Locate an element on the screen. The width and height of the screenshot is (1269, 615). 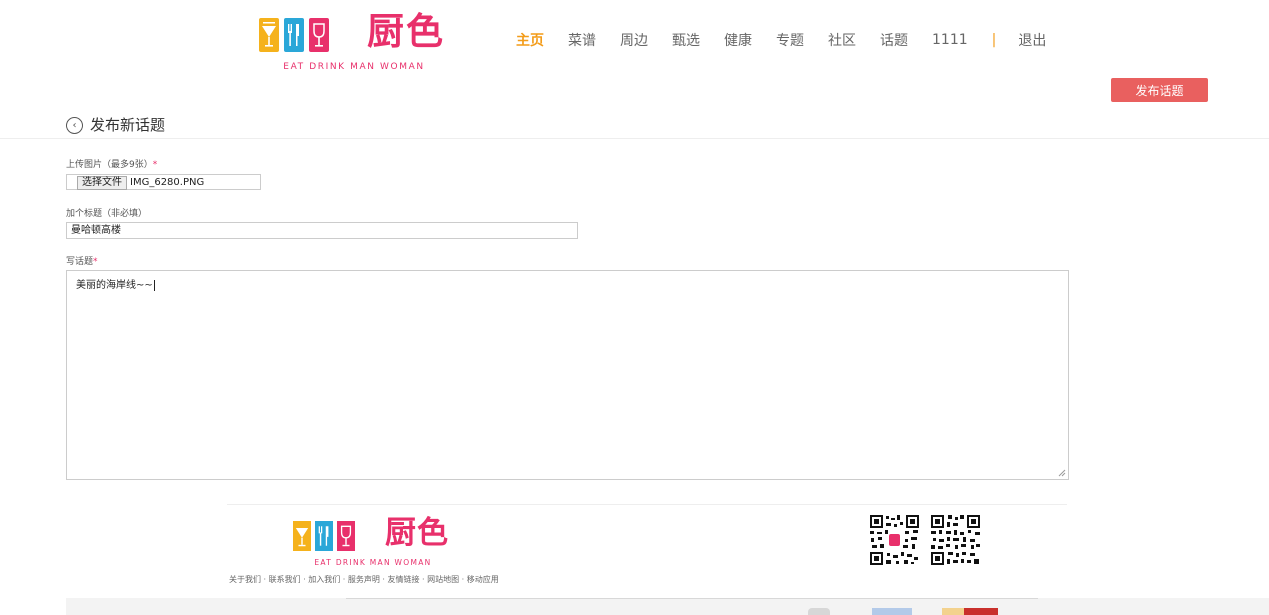
resize-grip-icon is located at coordinates (1062, 473).